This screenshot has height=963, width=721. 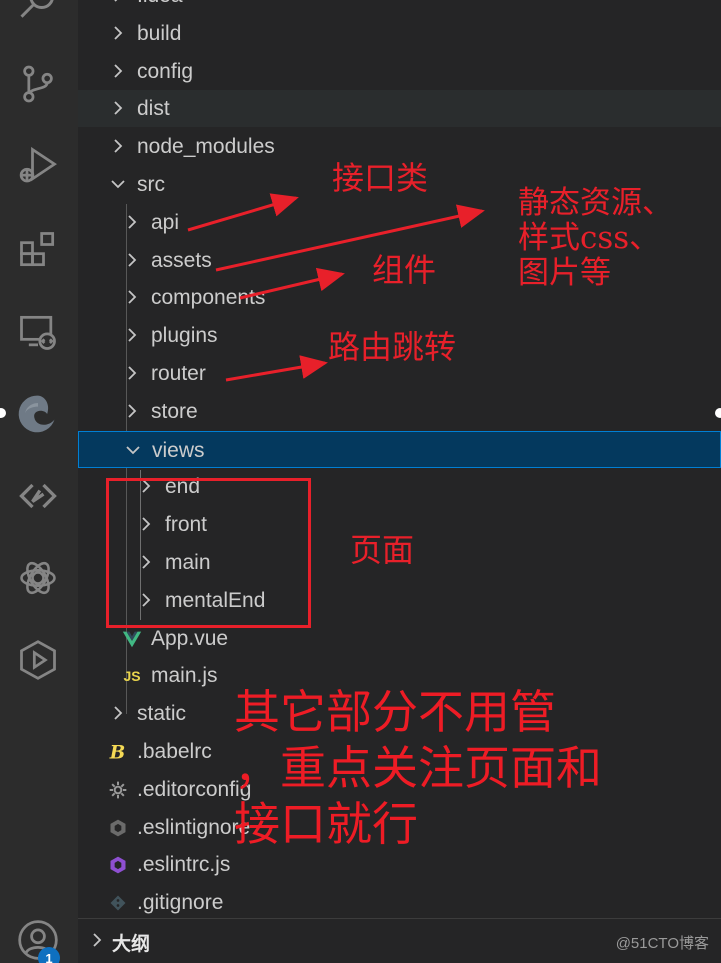 What do you see at coordinates (184, 865) in the screenshot?
I see `tree-item-label: .eslintrc.js` at bounding box center [184, 865].